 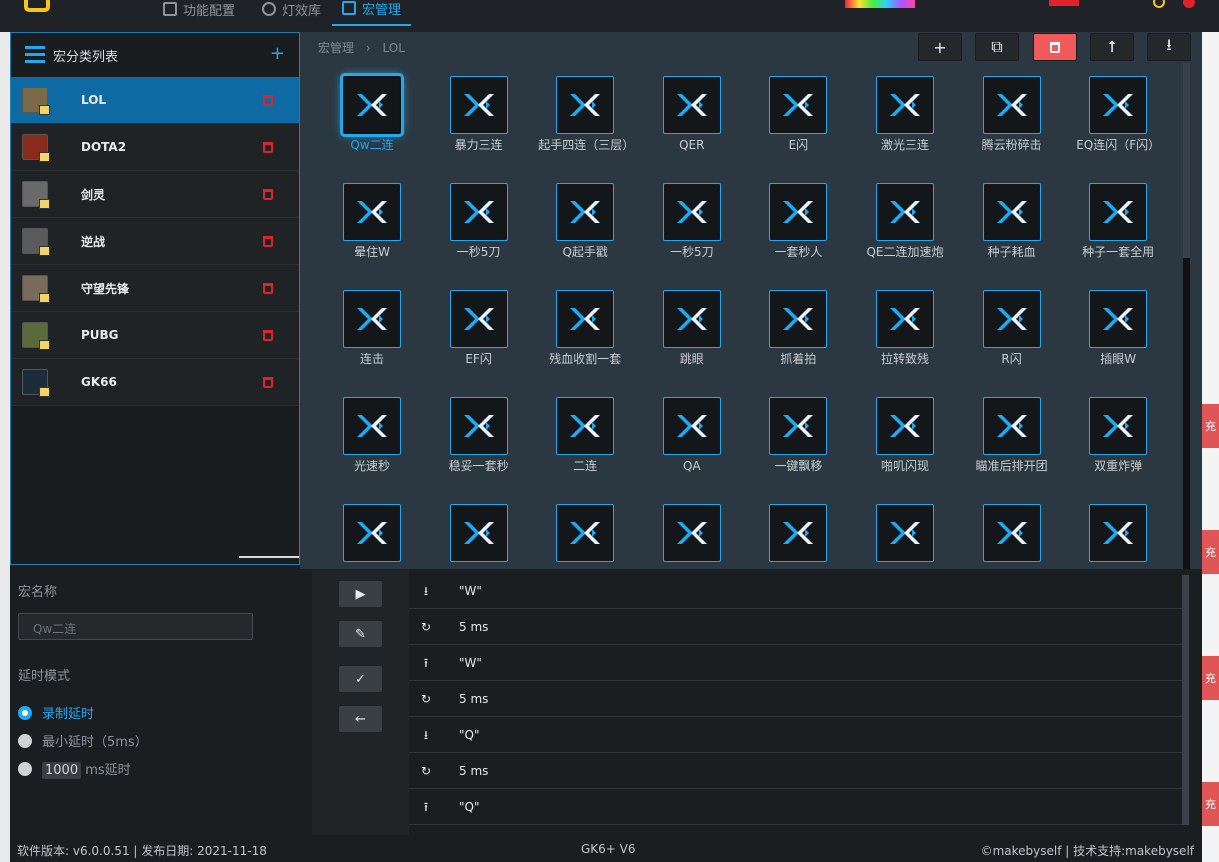 I want to click on macro-tile: R闪, so click(x=1012, y=328).